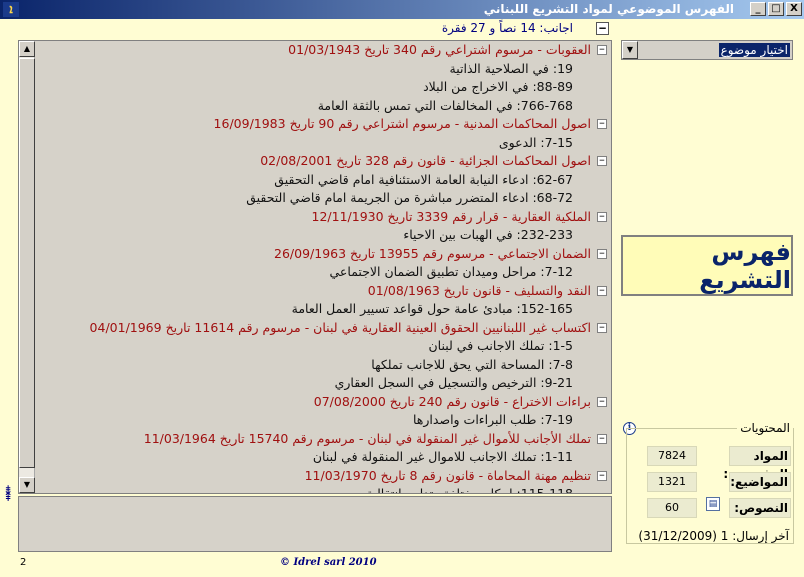  Describe the element at coordinates (511, 68) in the screenshot. I see `tree-item-label: 19: في الصلاحية الذاتية` at that location.